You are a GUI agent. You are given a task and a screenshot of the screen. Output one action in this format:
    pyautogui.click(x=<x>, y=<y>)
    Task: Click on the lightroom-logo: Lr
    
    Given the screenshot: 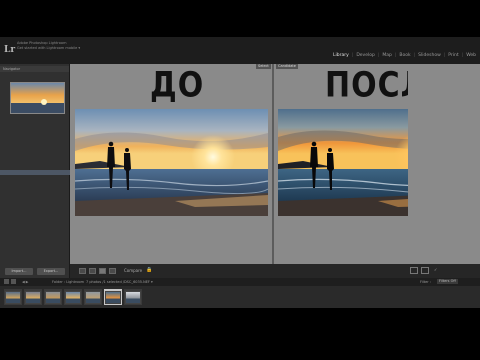 What is the action you would take?
    pyautogui.click(x=10, y=50)
    